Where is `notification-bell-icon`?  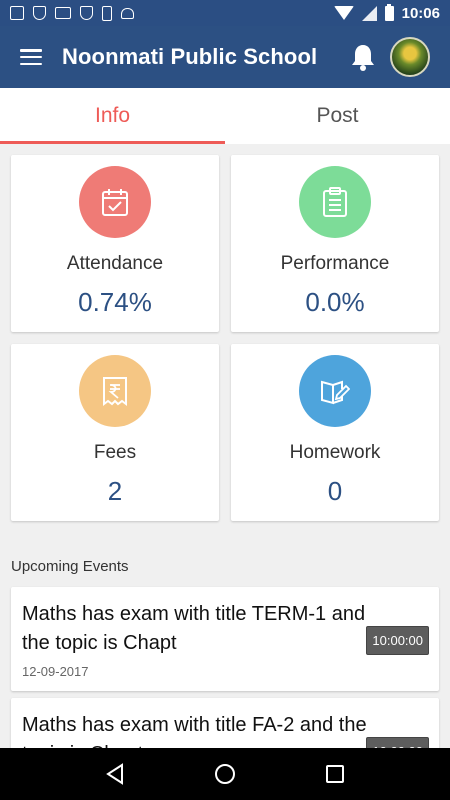 notification-bell-icon is located at coordinates (363, 57).